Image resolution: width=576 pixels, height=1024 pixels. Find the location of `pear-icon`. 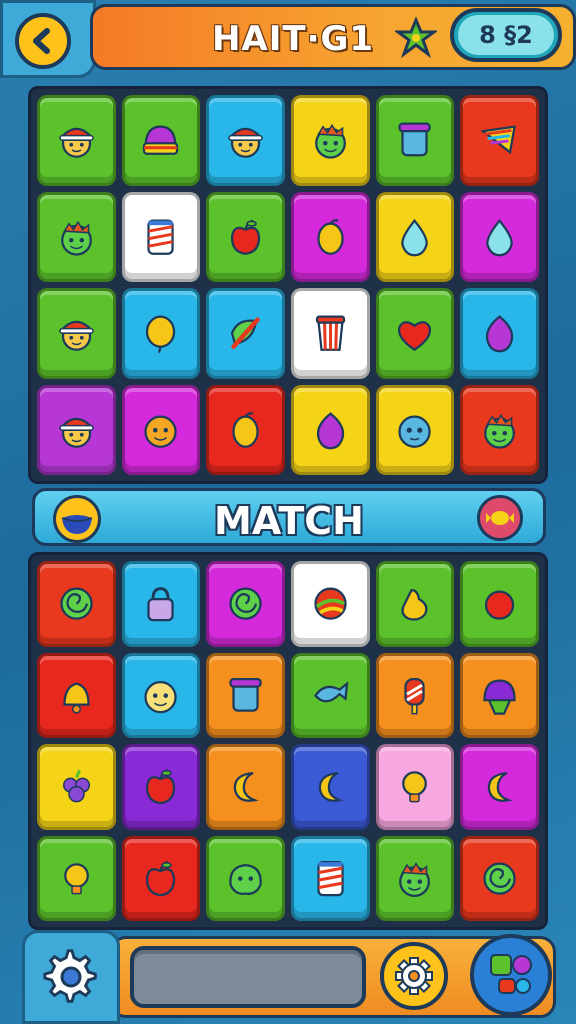

pear-icon is located at coordinates (414, 605).